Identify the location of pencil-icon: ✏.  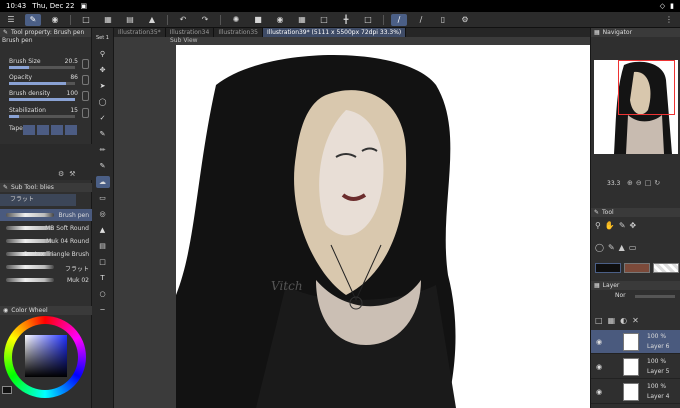
(103, 150).